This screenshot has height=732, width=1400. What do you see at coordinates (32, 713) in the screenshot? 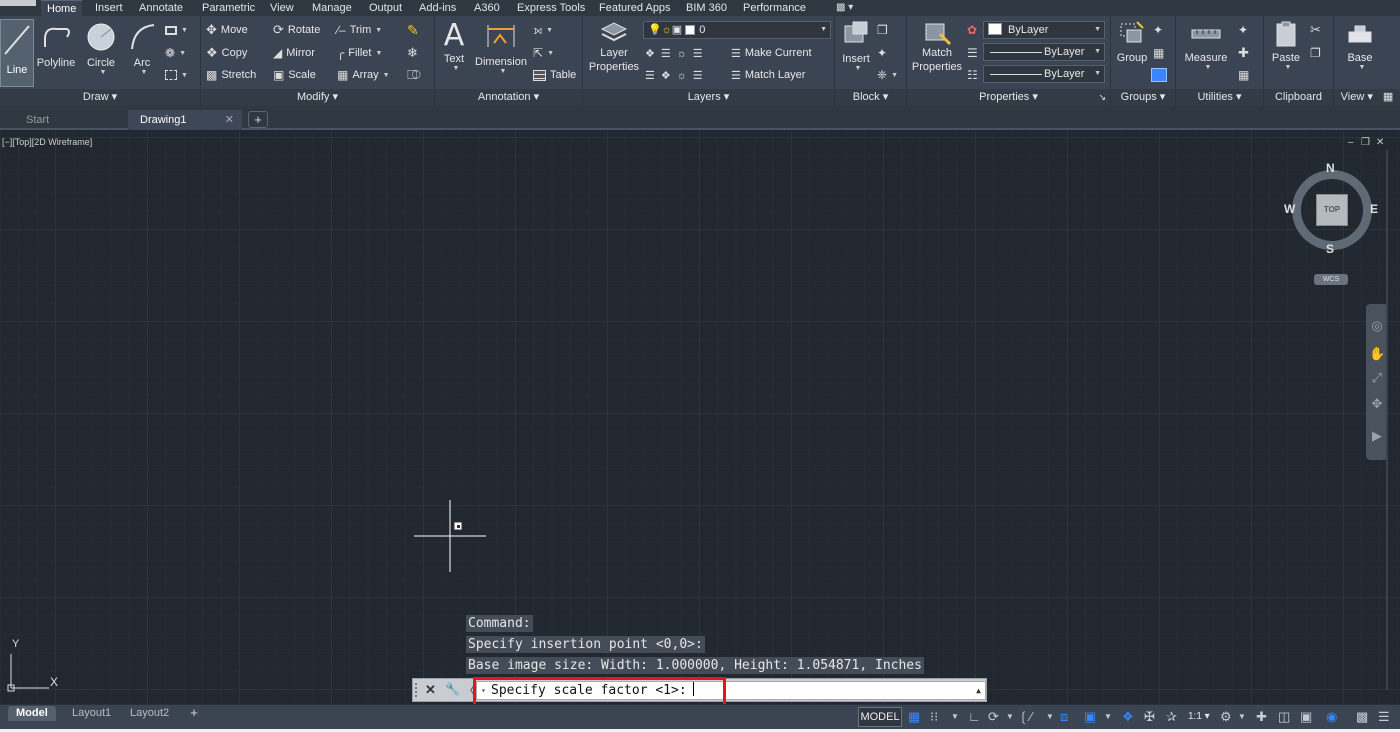
I see `model-layout-tab: Model` at bounding box center [32, 713].